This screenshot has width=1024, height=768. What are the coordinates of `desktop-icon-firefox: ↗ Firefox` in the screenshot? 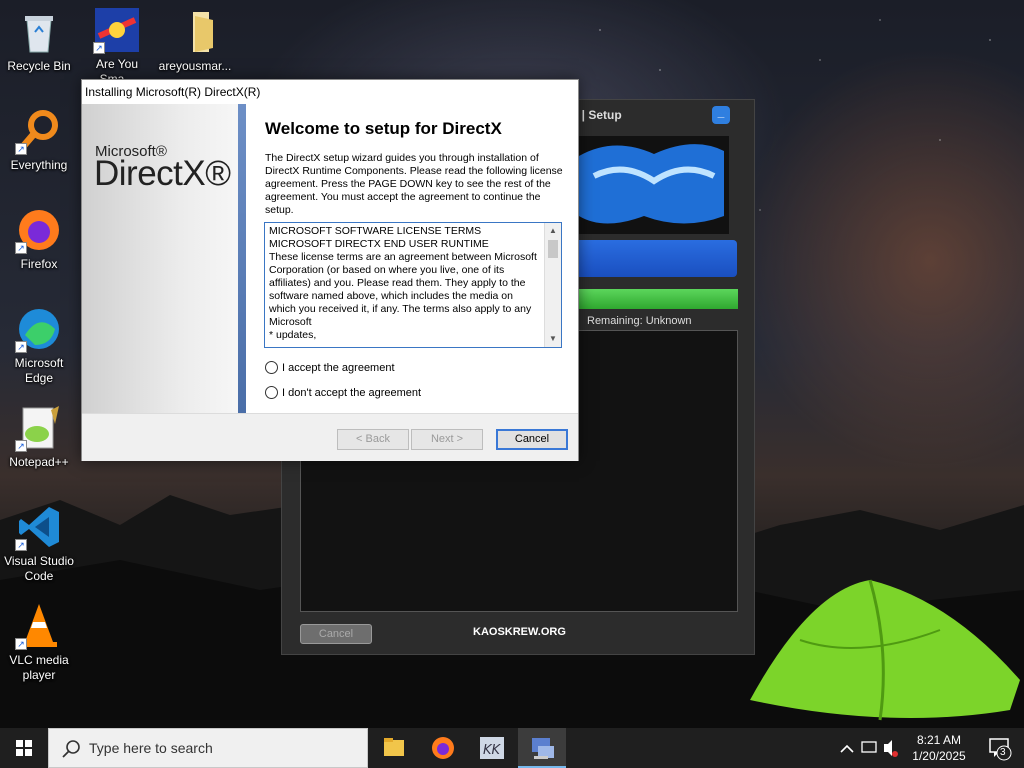 It's located at (39, 239).